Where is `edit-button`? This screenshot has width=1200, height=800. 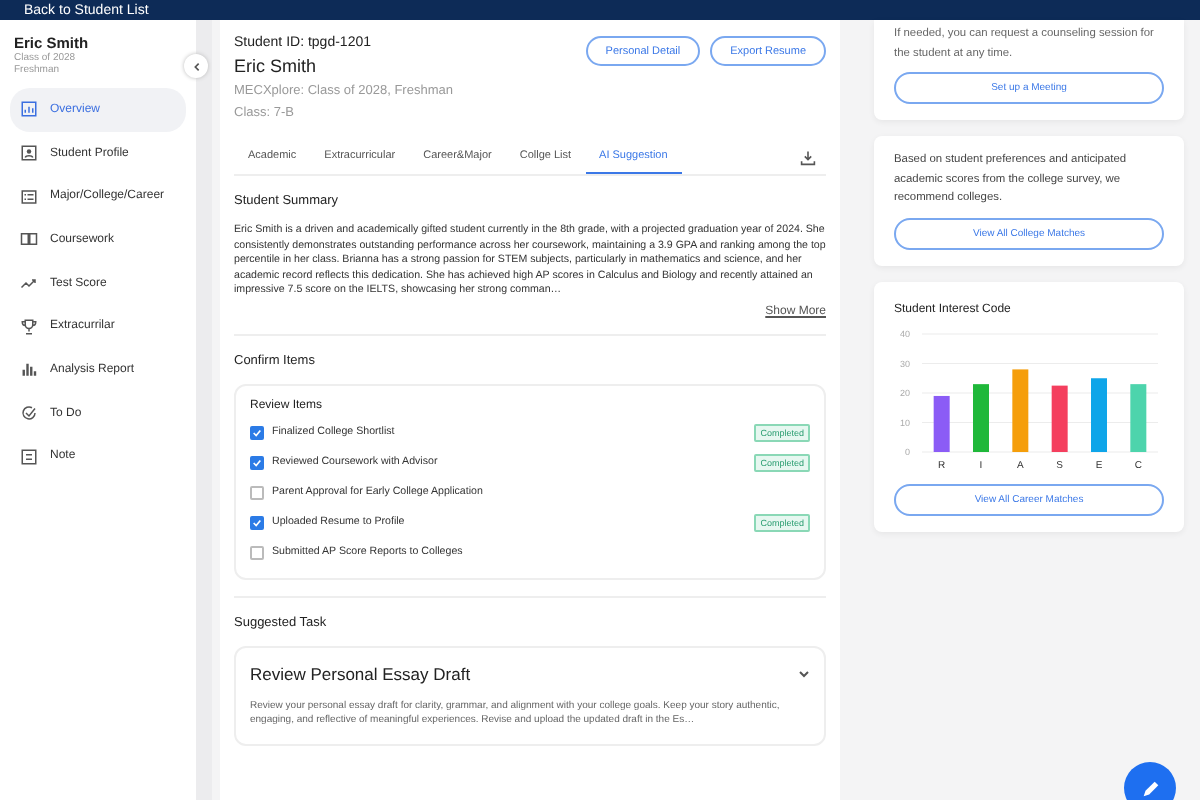
edit-button is located at coordinates (1150, 781).